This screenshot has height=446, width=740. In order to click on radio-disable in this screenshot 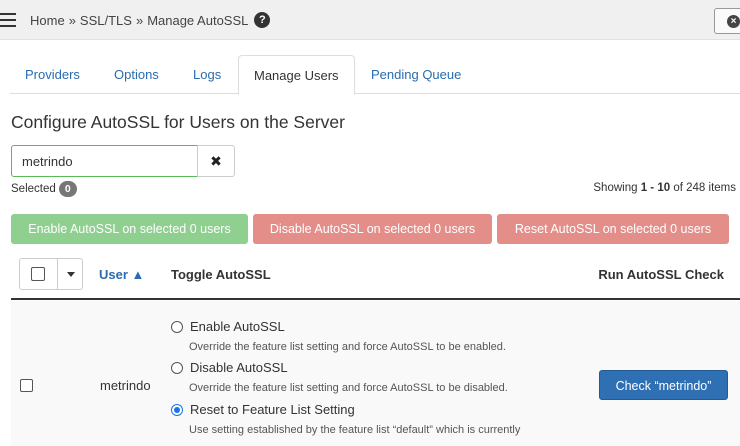, I will do `click(177, 367)`.